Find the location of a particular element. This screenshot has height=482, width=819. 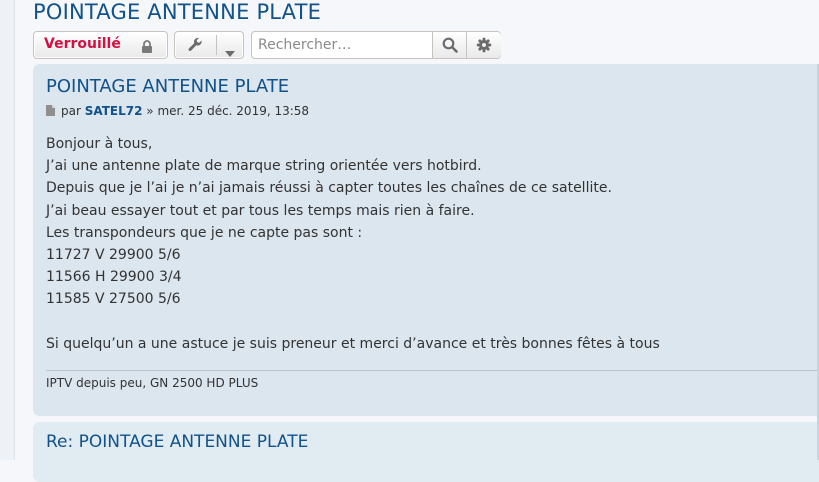

wrench-icon is located at coordinates (195, 47).